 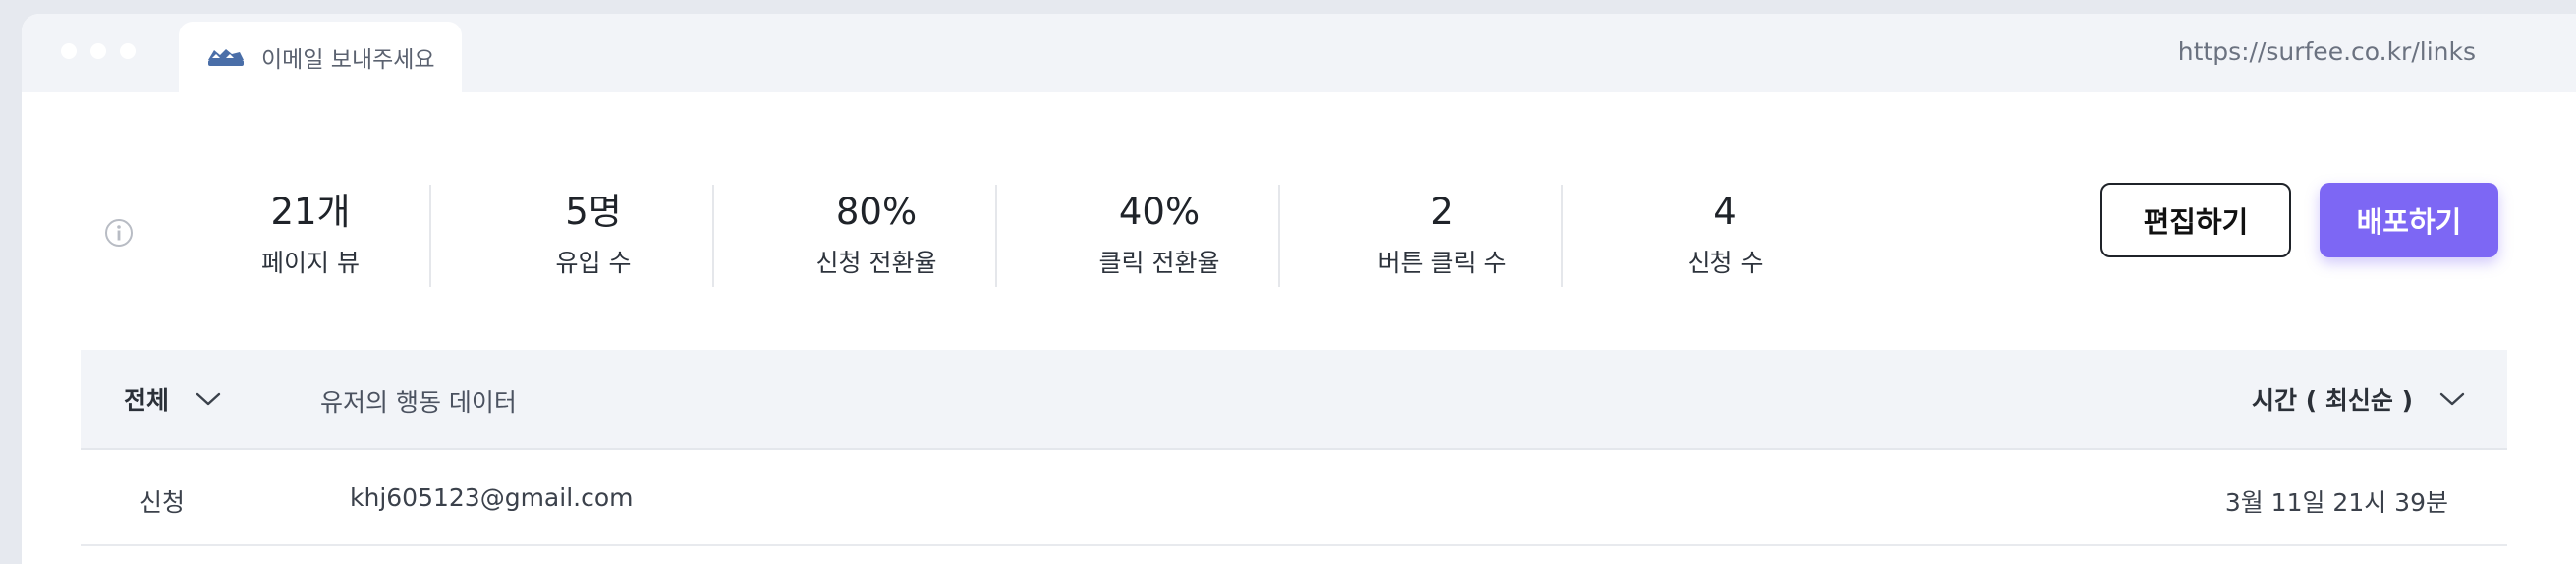 What do you see at coordinates (128, 51) in the screenshot?
I see `window-maximize-dot` at bounding box center [128, 51].